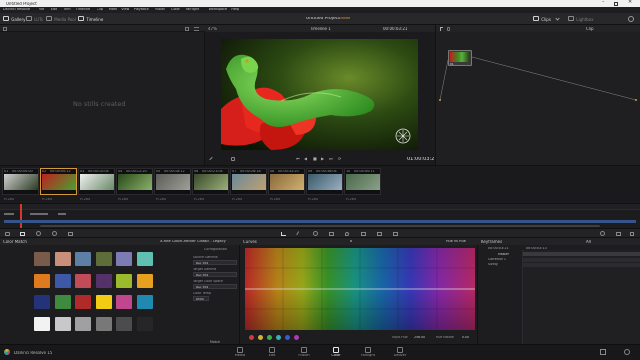 This screenshot has width=640, height=360. What do you see at coordinates (557, 18) in the screenshot?
I see `chevron-down-icon` at bounding box center [557, 18].